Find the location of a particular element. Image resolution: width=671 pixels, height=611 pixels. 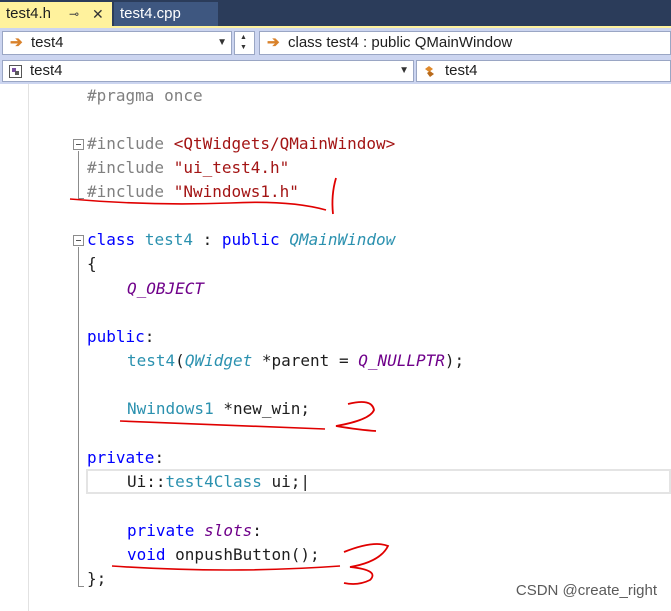

include-path: "Nwindows1.h" is located at coordinates (236, 191).